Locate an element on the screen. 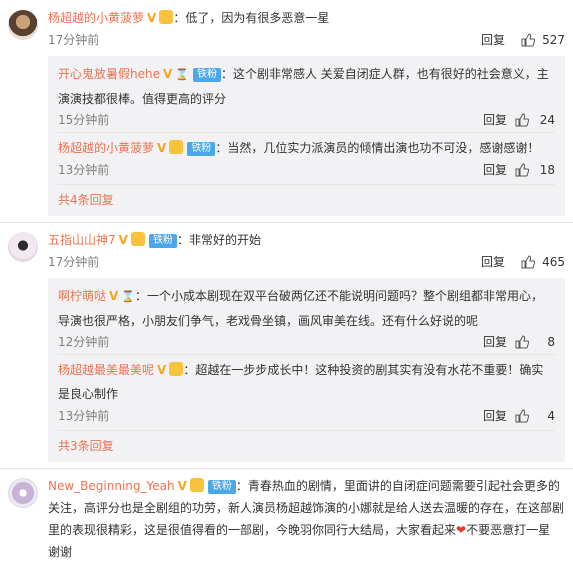  comment-meta: 17分钟前 回复 465 is located at coordinates (306, 262).